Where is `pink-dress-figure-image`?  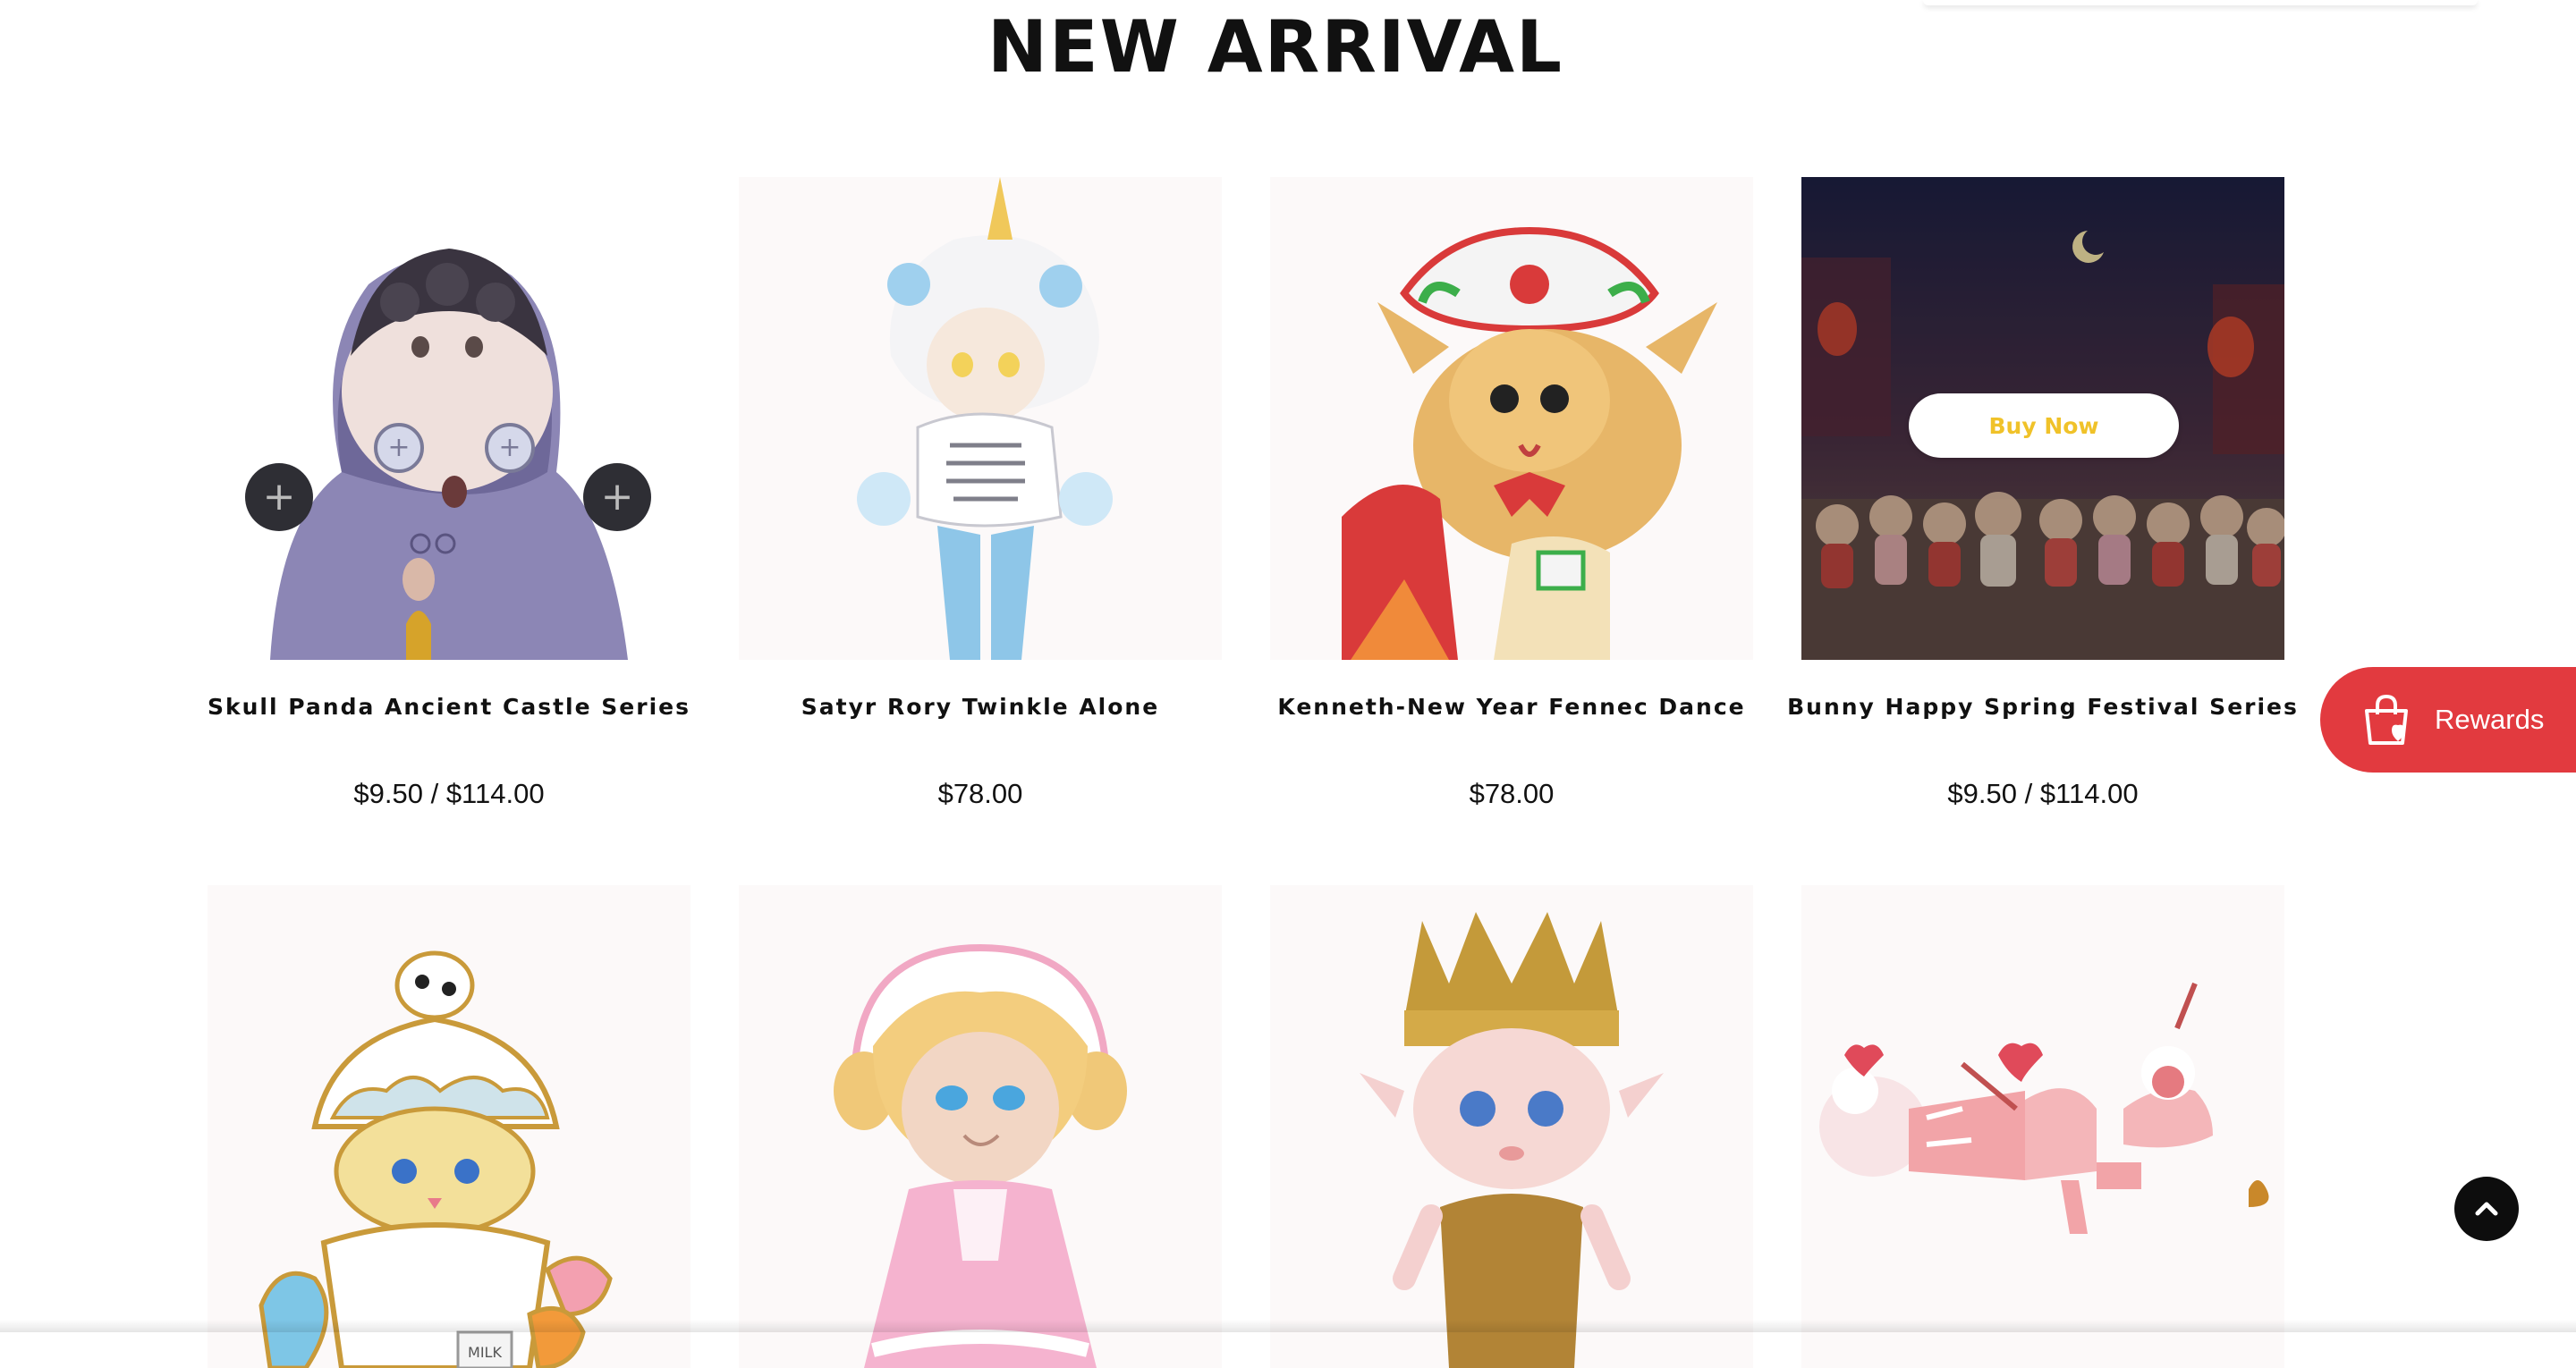 pink-dress-figure-image is located at coordinates (980, 1127).